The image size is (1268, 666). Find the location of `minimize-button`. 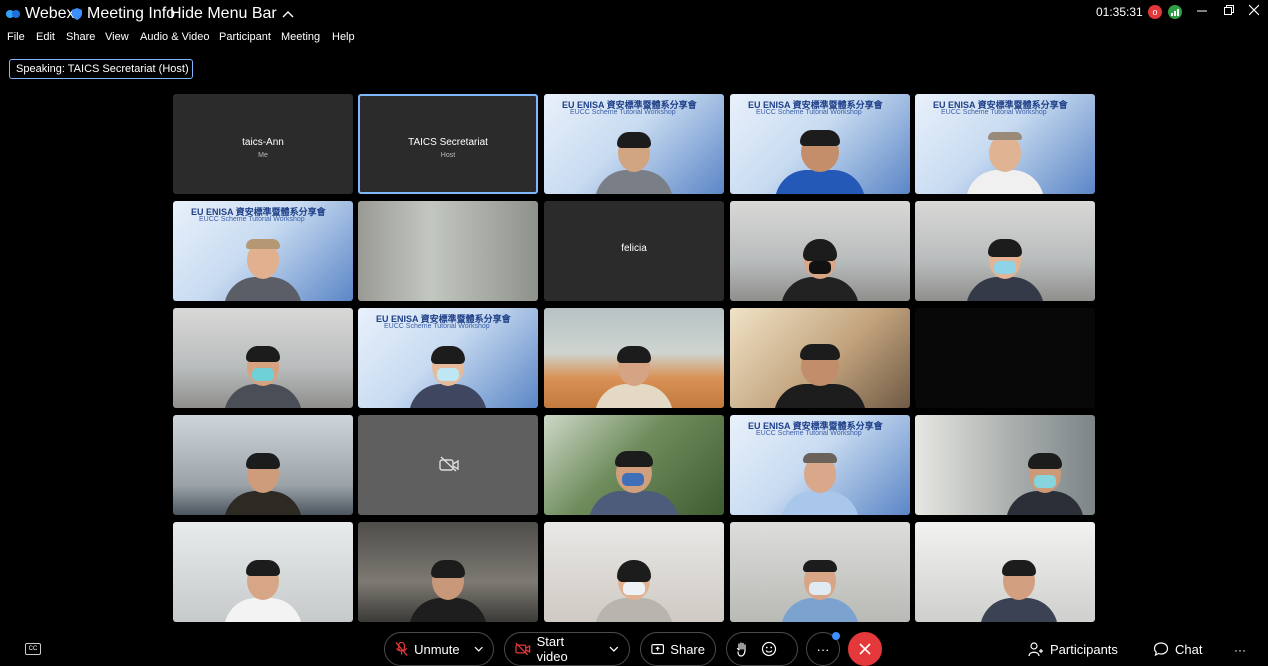

minimize-button is located at coordinates (1202, 10).